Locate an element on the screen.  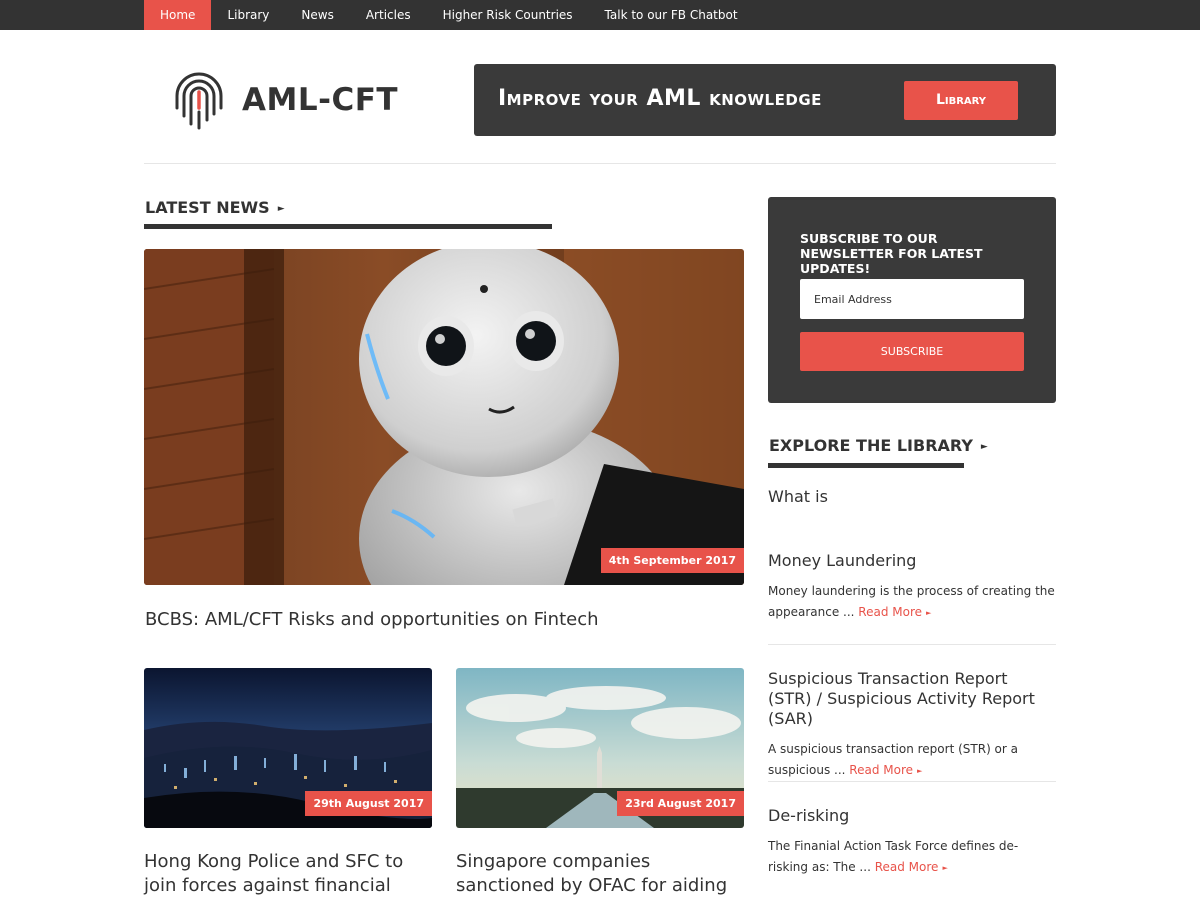
nav-home: Home is located at coordinates (178, 15).